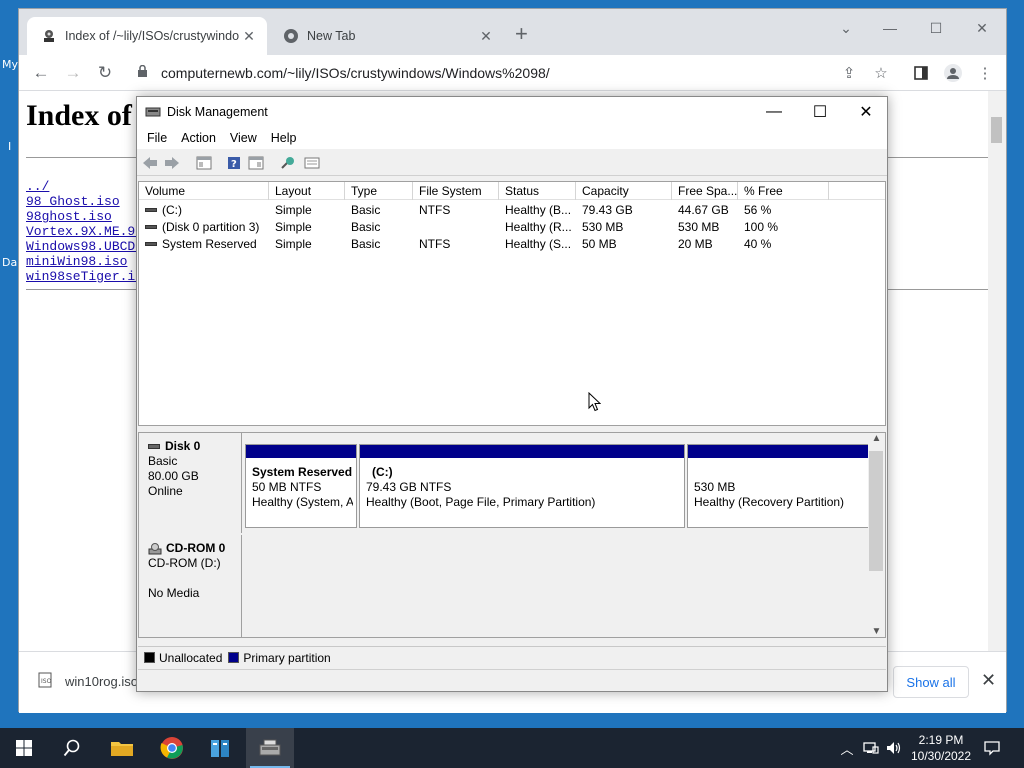 The height and width of the screenshot is (768, 1024). I want to click on share-icon: ⇪, so click(849, 73).